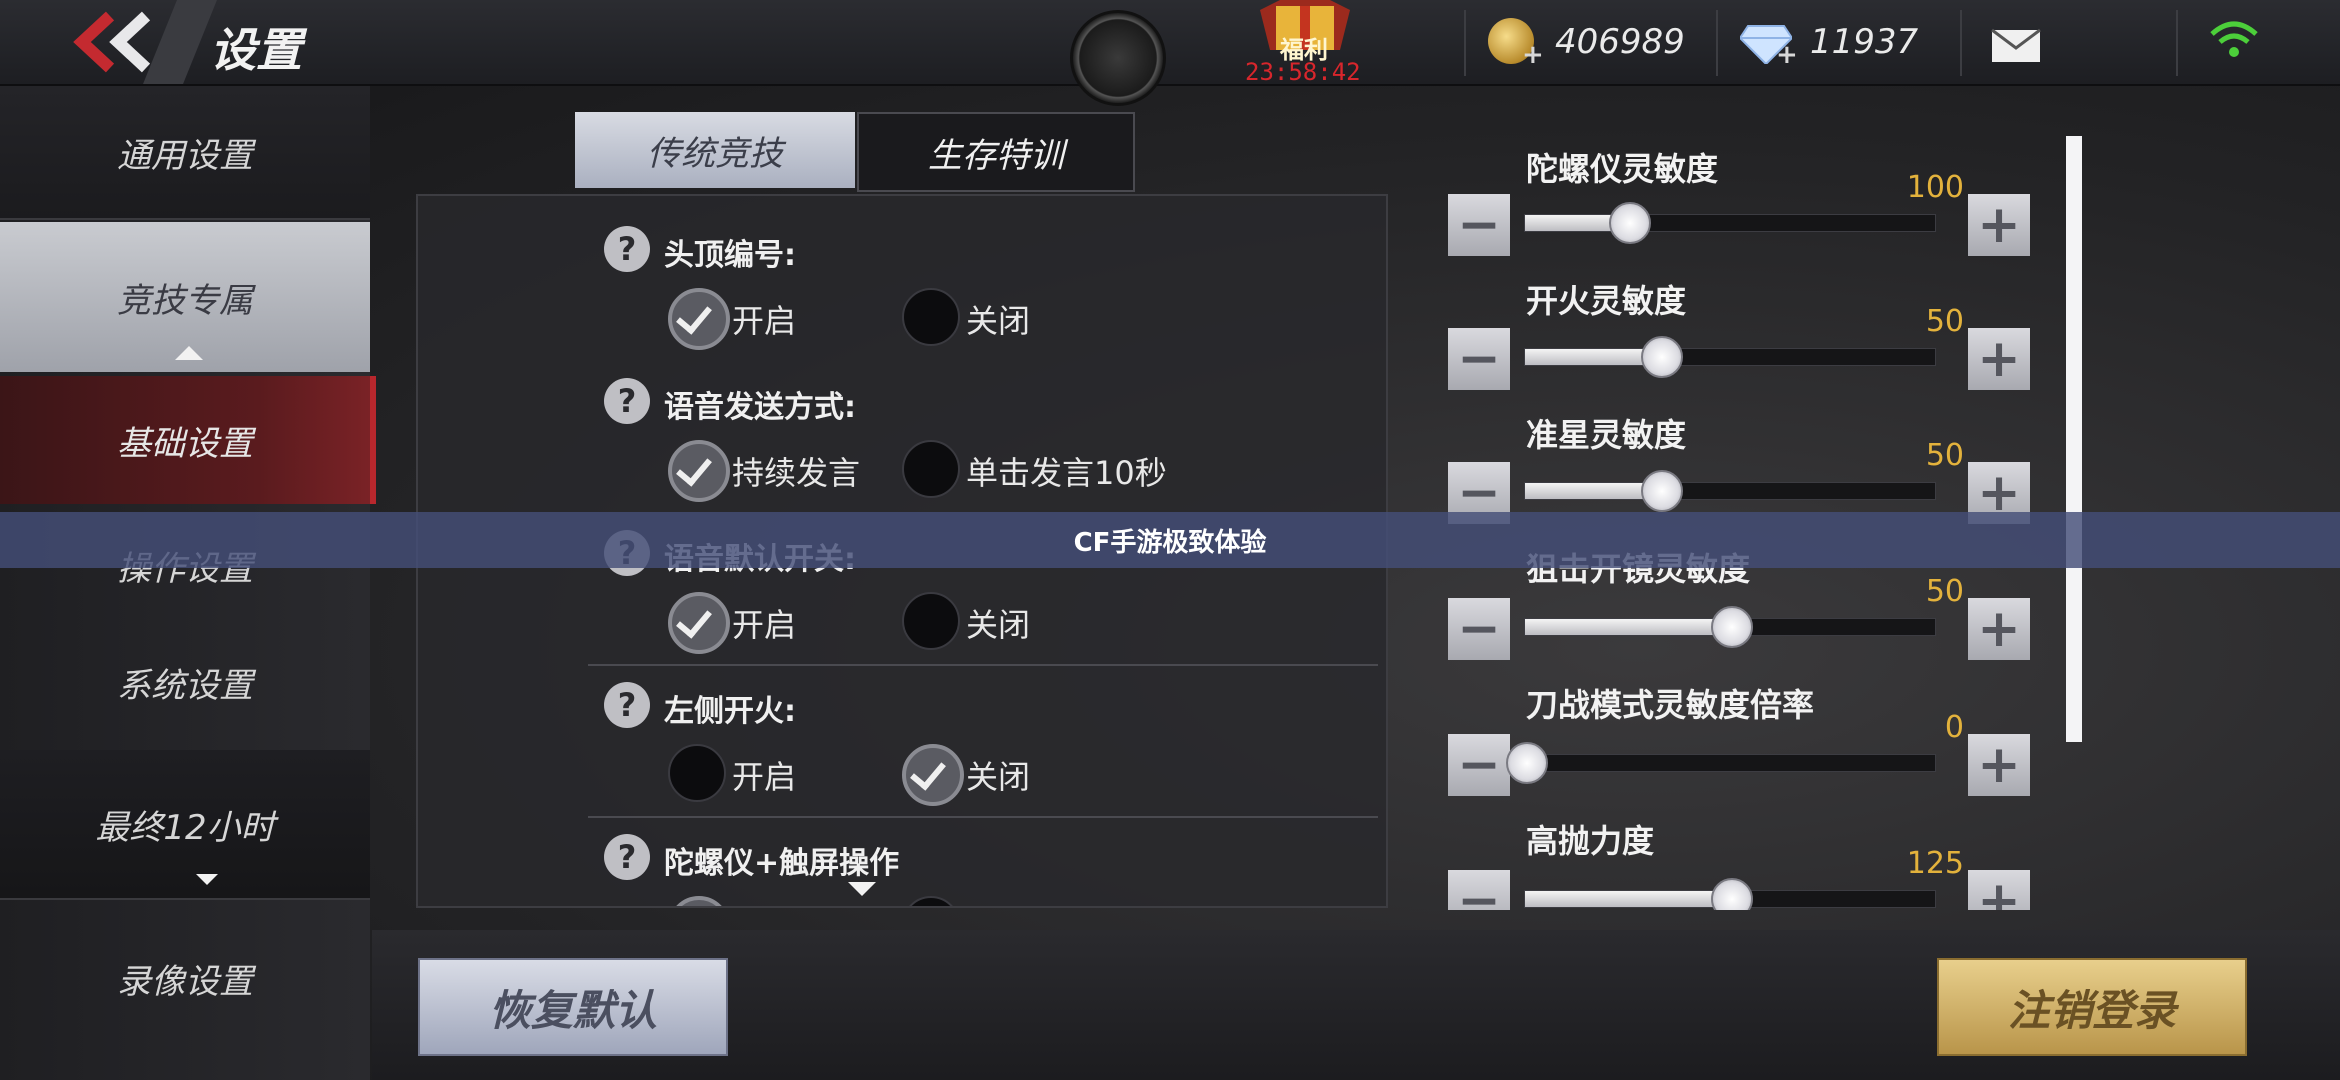 The height and width of the screenshot is (1080, 2340). Describe the element at coordinates (796, 473) in the screenshot. I see `option-choice: 持续发言` at that location.